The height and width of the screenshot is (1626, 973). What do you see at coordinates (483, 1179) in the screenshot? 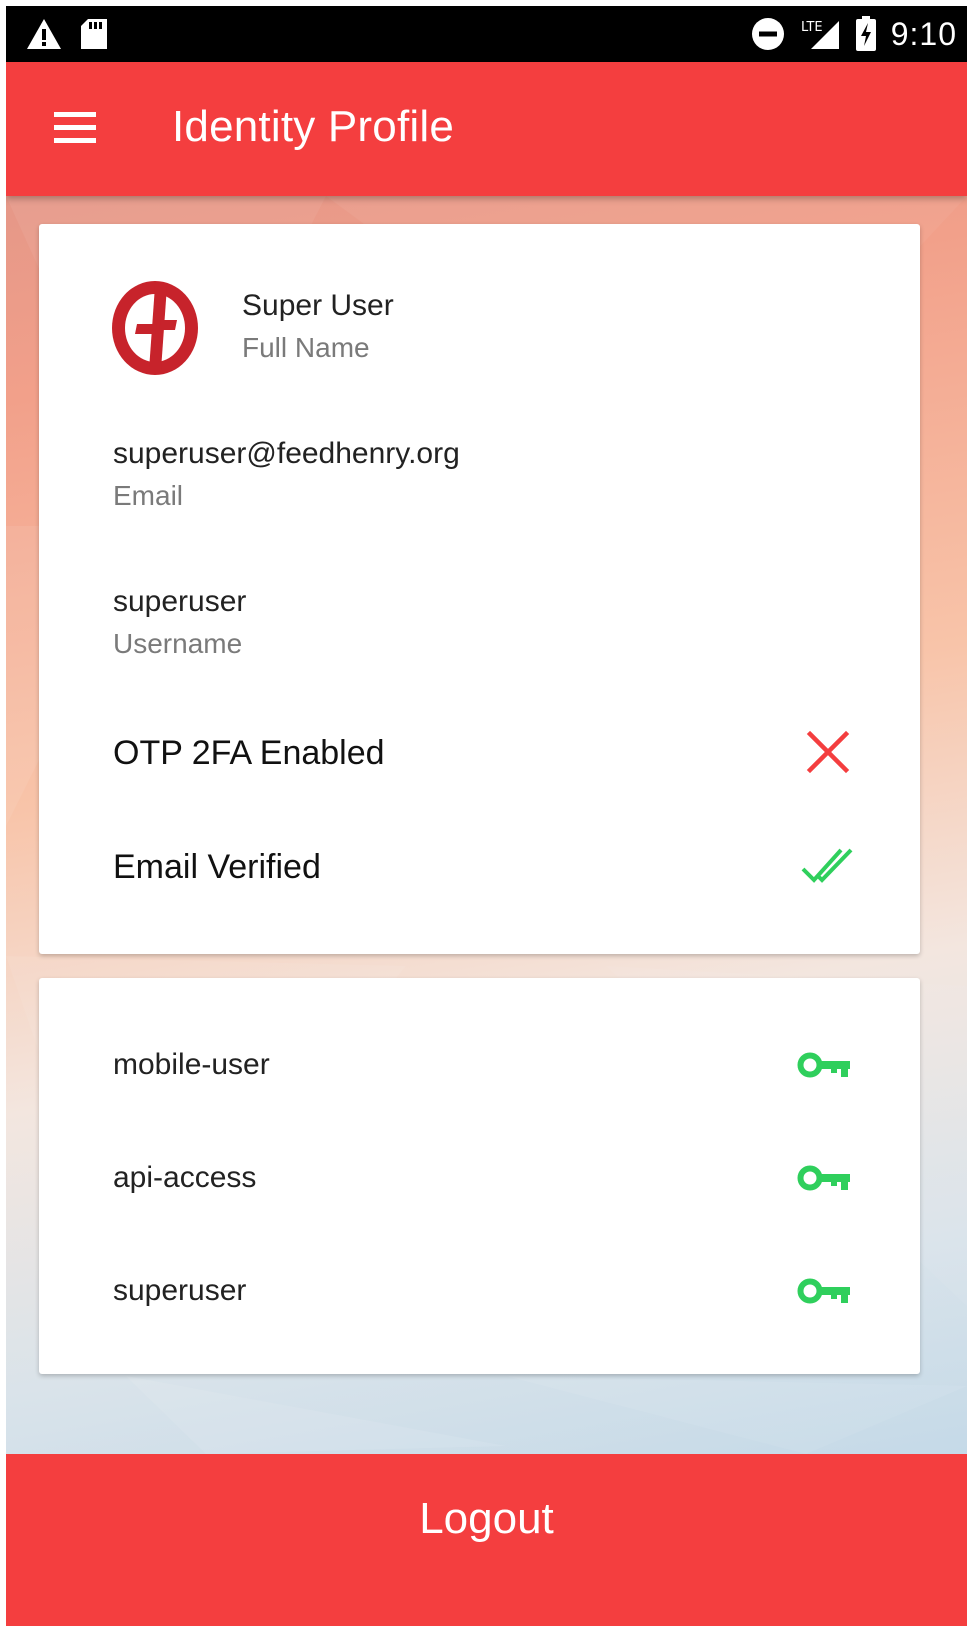
I see `role-item: api-access` at bounding box center [483, 1179].